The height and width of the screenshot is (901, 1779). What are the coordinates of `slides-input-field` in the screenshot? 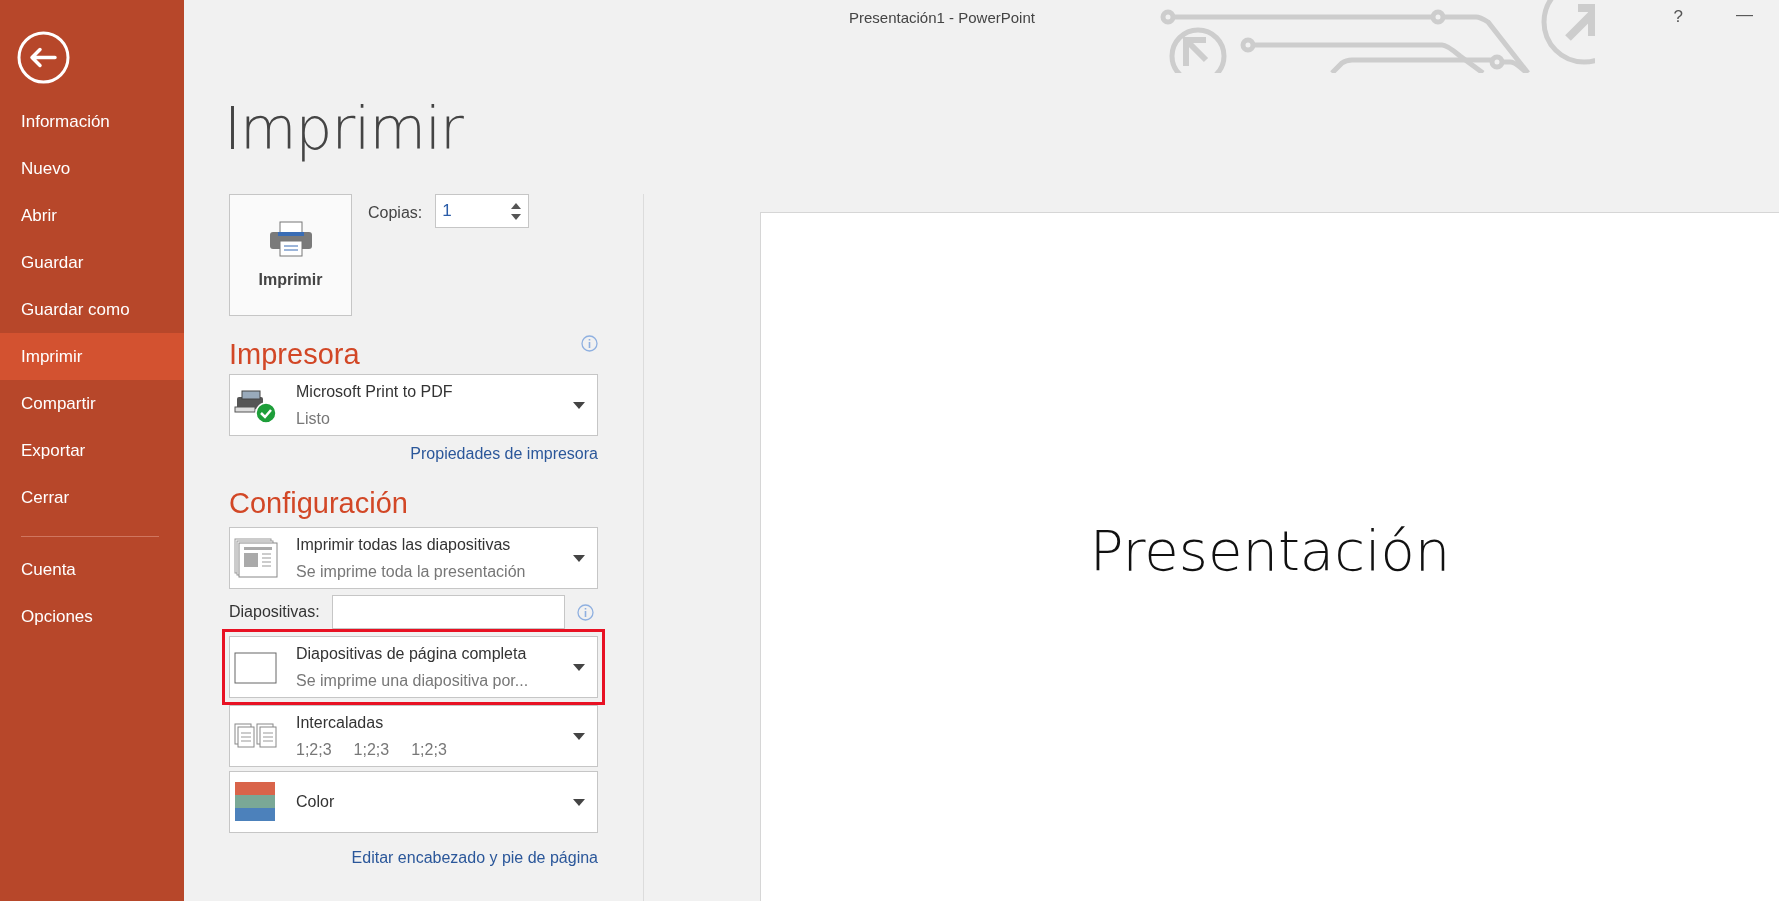 It's located at (448, 612).